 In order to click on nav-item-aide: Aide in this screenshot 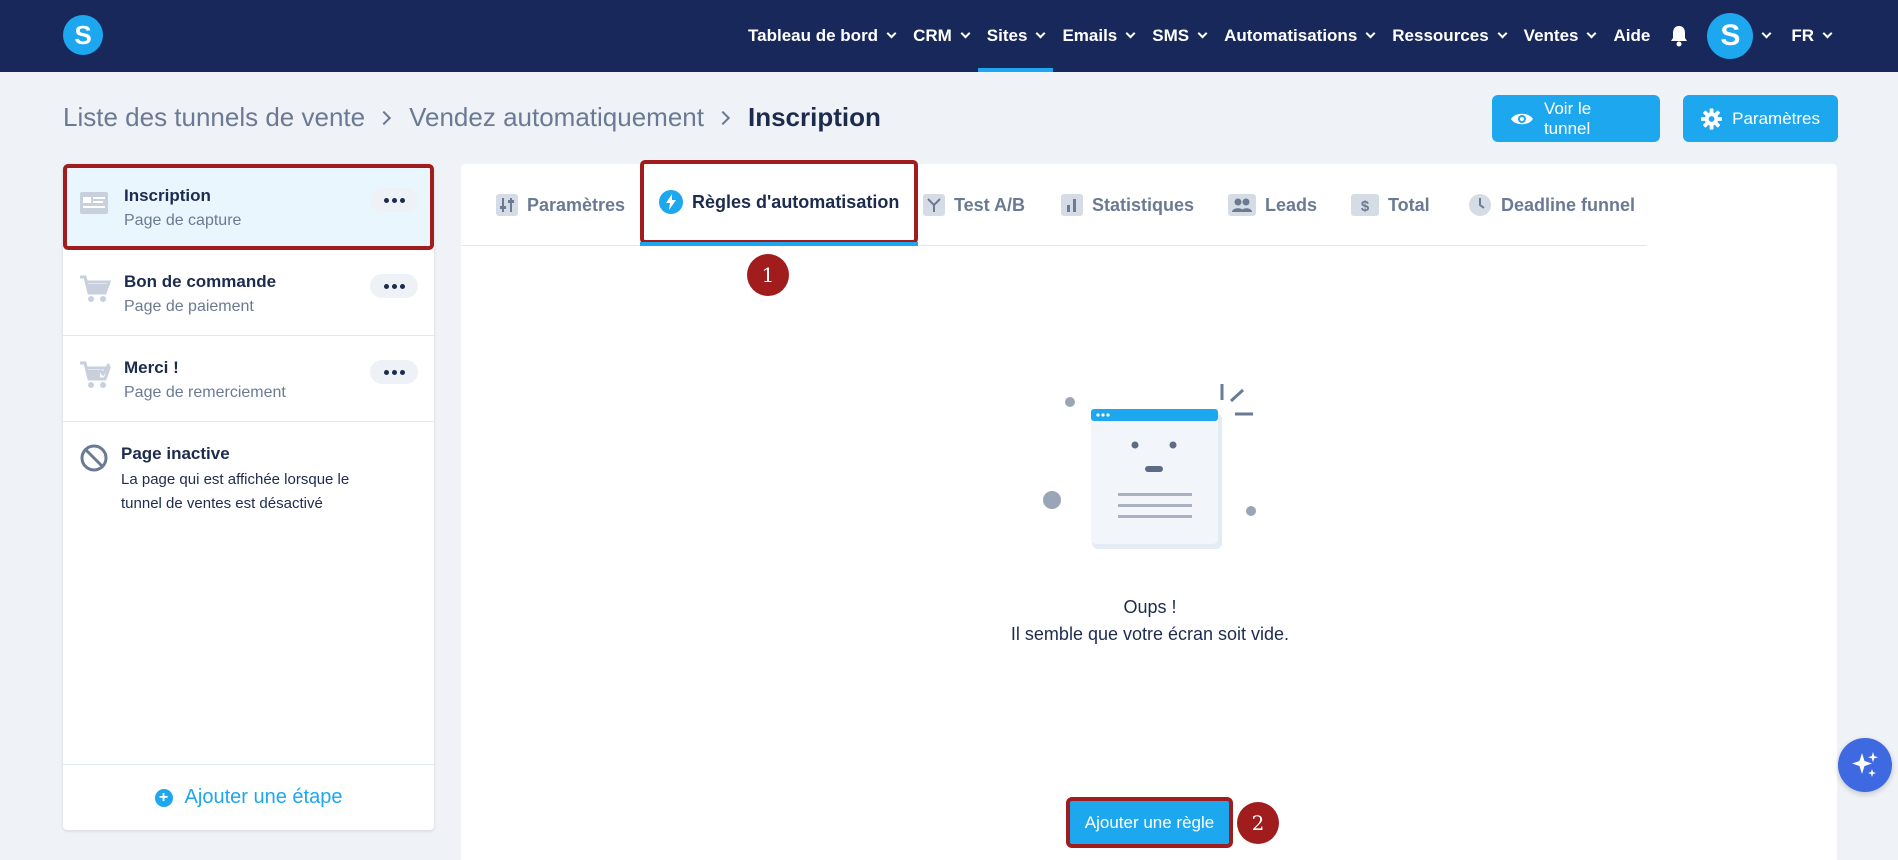, I will do `click(1631, 36)`.